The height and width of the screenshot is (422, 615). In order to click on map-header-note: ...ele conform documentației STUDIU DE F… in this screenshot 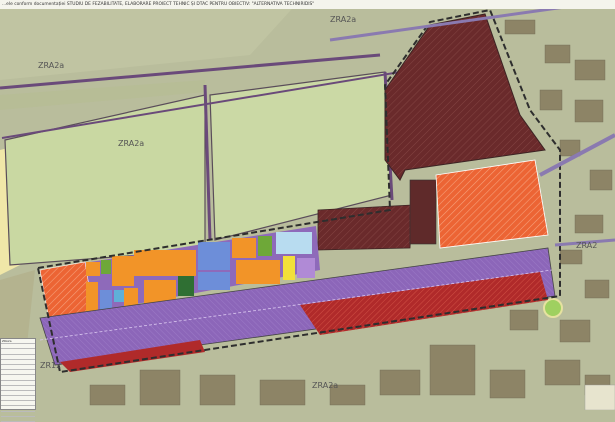, I will do `click(307, 4)`.